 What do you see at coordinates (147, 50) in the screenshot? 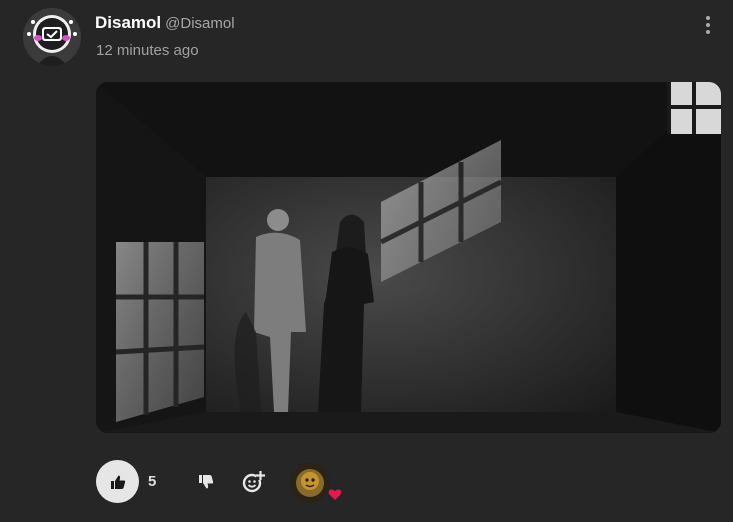
I see `post-timestamp: 12 minutes ago` at bounding box center [147, 50].